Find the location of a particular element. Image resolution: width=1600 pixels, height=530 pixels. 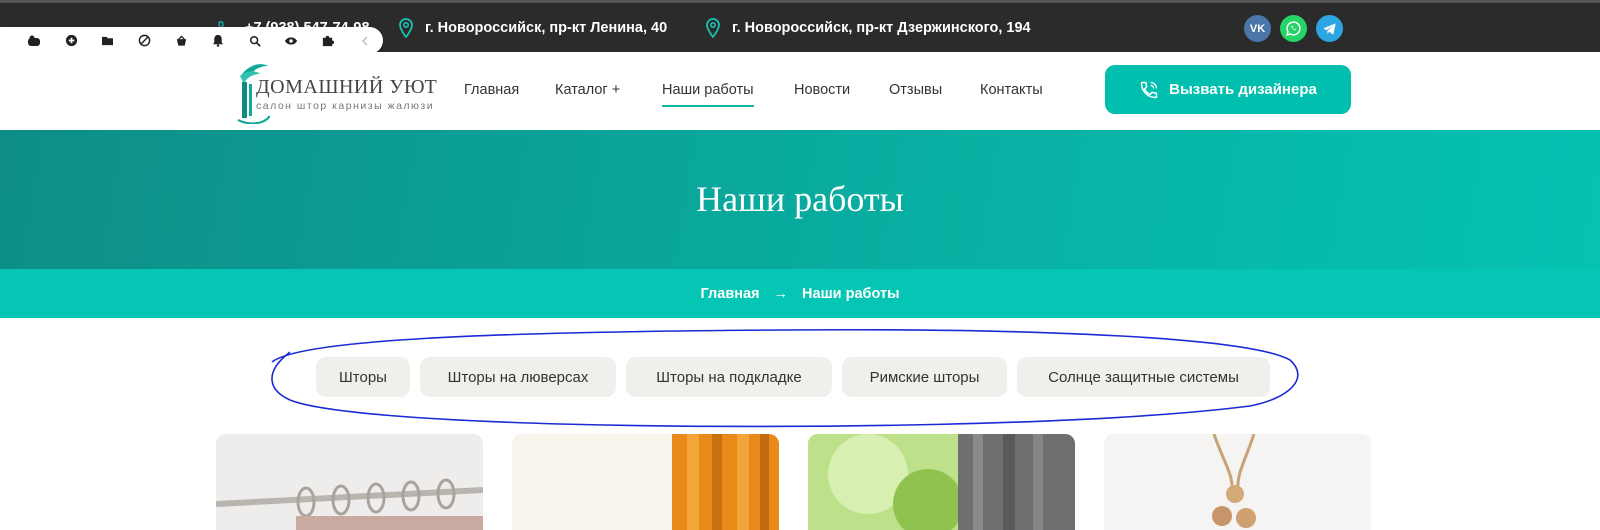

curtain-rod-photo is located at coordinates (349, 482).